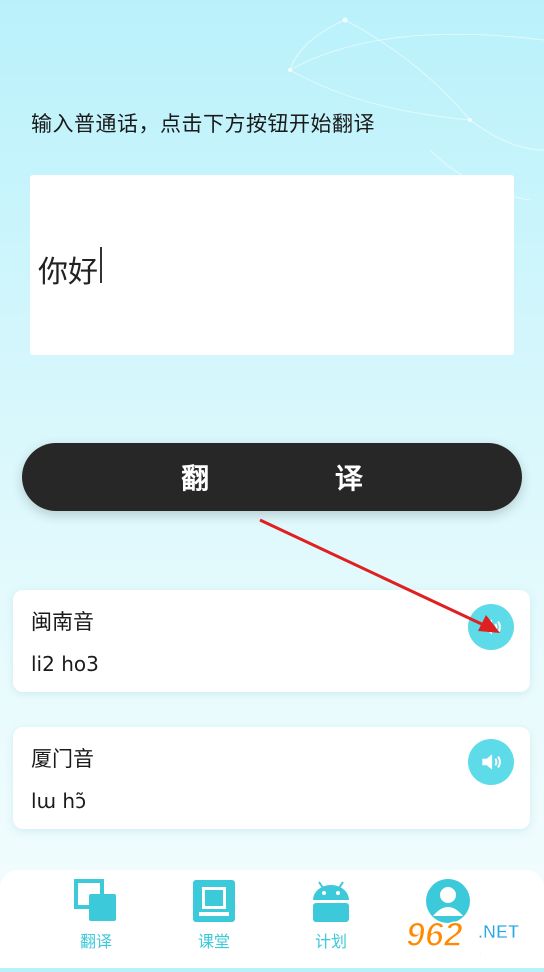 The height and width of the screenshot is (972, 544). I want to click on profile-icon, so click(448, 901).